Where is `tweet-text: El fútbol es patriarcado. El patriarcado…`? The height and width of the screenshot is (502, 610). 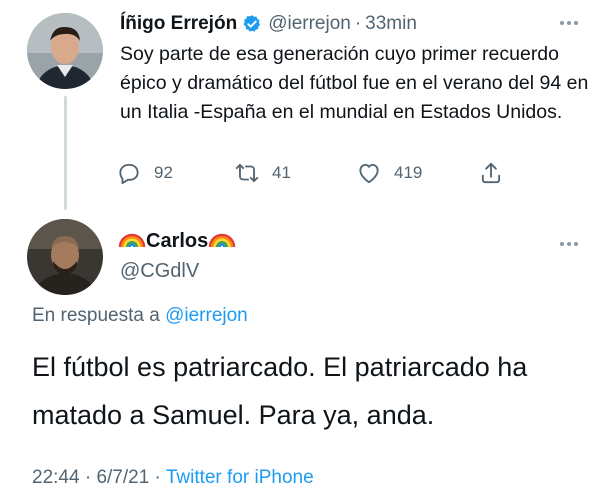 tweet-text: El fútbol es patriarcado. El patriarcado… is located at coordinates (280, 391).